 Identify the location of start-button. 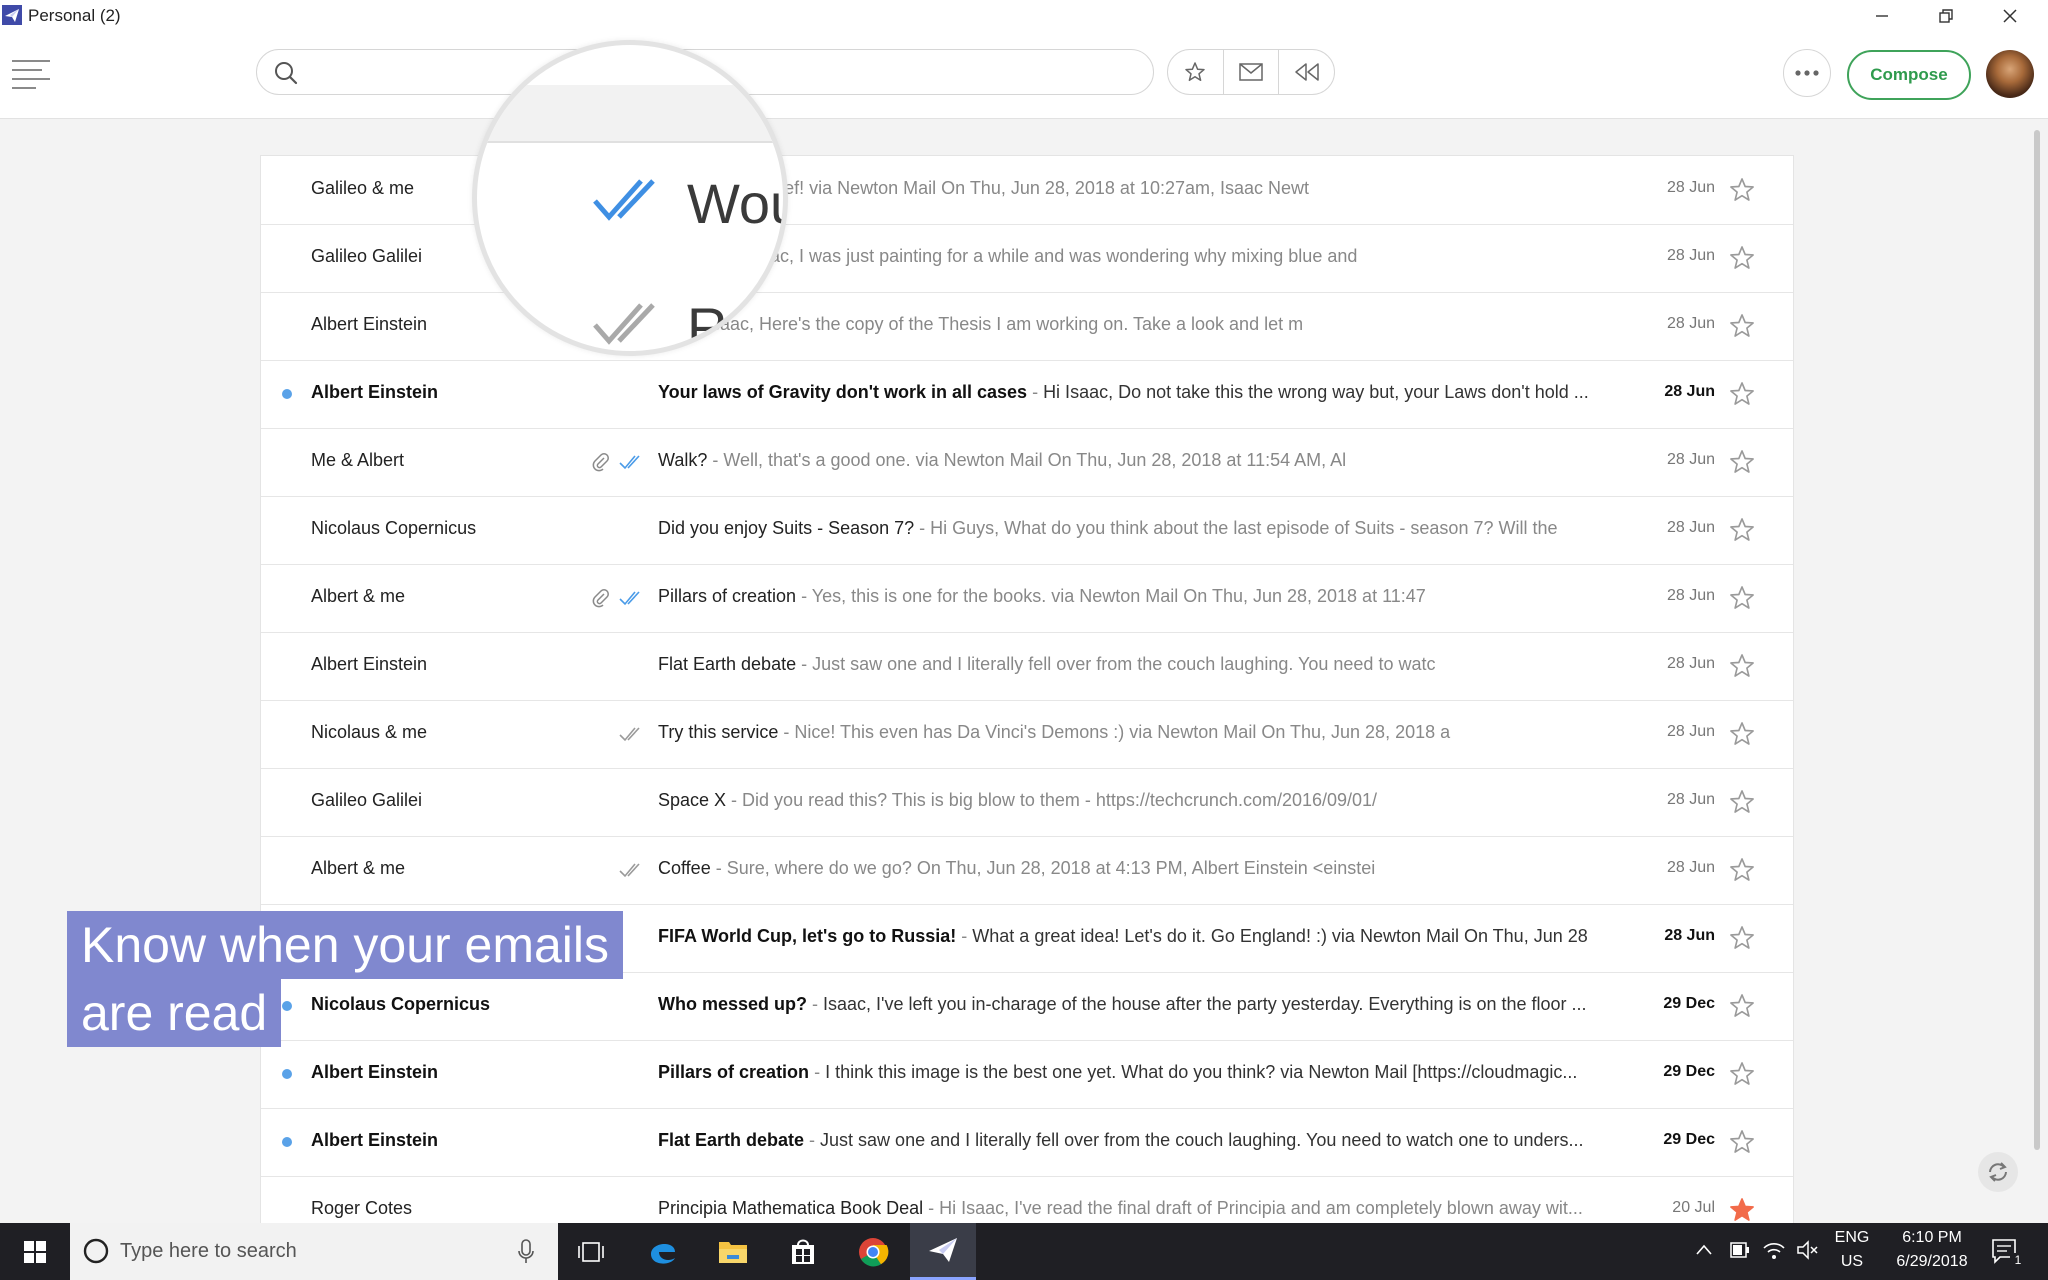
(35, 1251).